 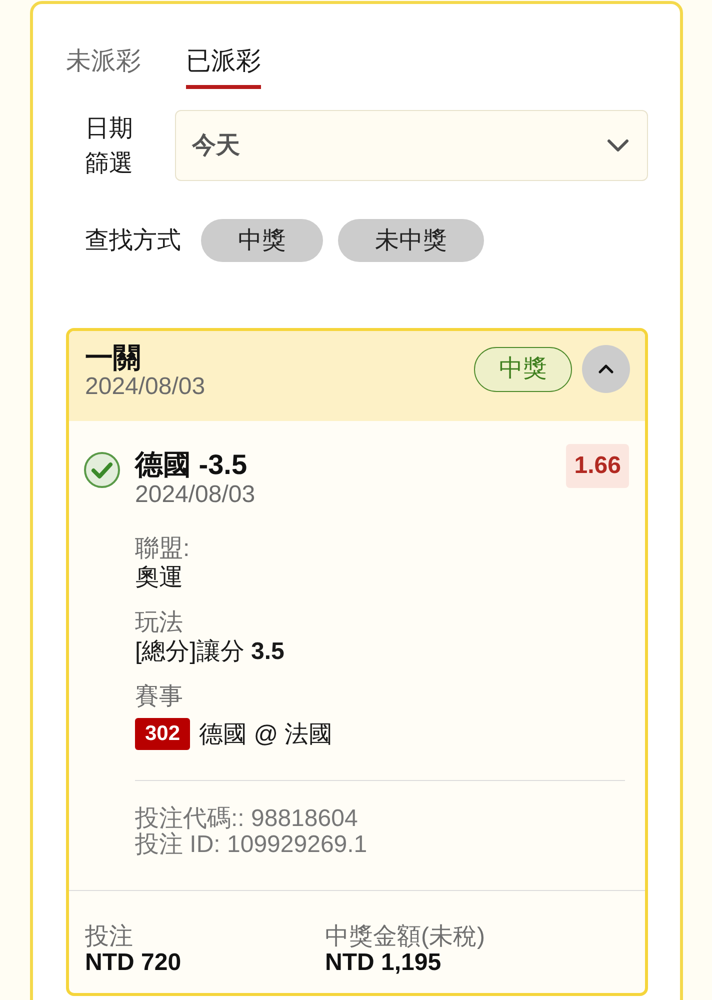 What do you see at coordinates (133, 241) in the screenshot?
I see `search-method-label: 查找方式` at bounding box center [133, 241].